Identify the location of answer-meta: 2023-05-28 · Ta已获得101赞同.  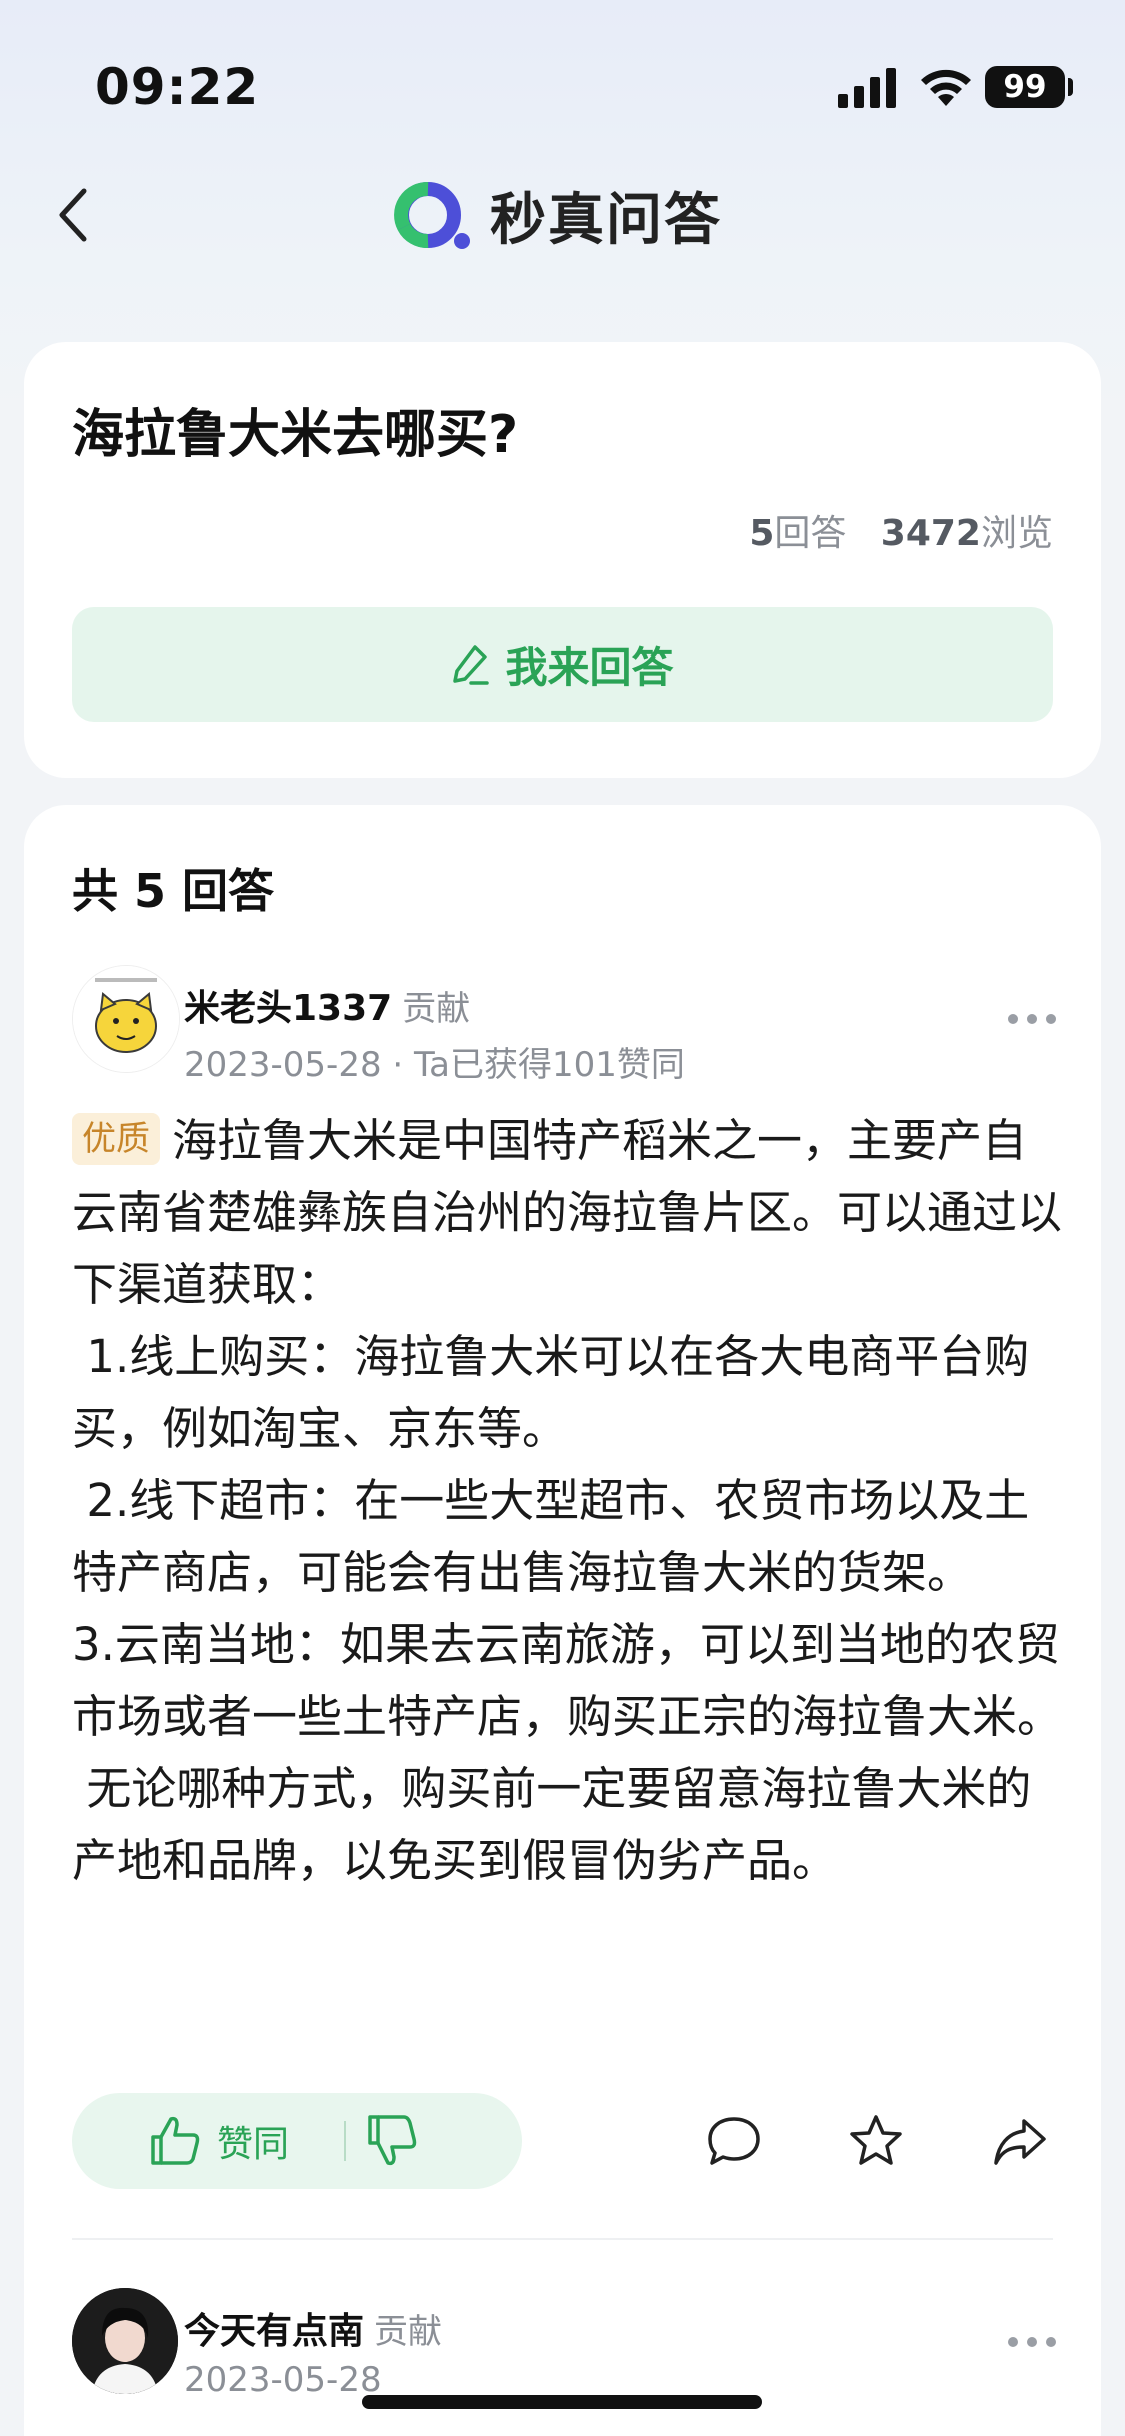
(434, 1061).